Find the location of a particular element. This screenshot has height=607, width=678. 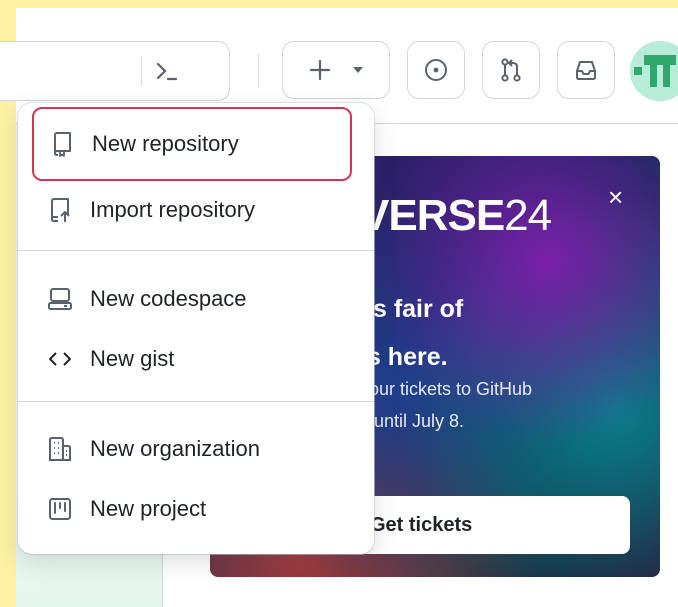

menu-item-import-repository: Import repository is located at coordinates (193, 210).